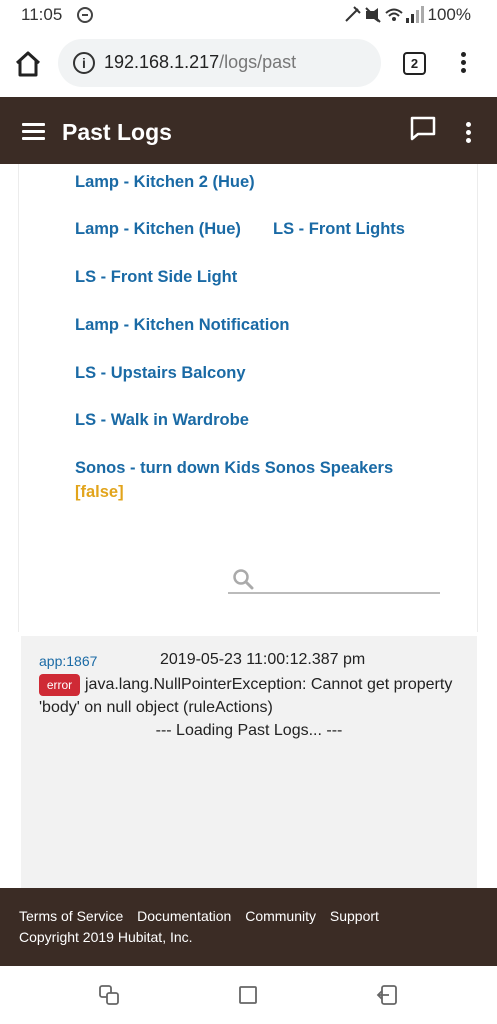 Image resolution: width=497 pixels, height=1024 pixels. I want to click on device-link: LS - Front Lights, so click(339, 229).